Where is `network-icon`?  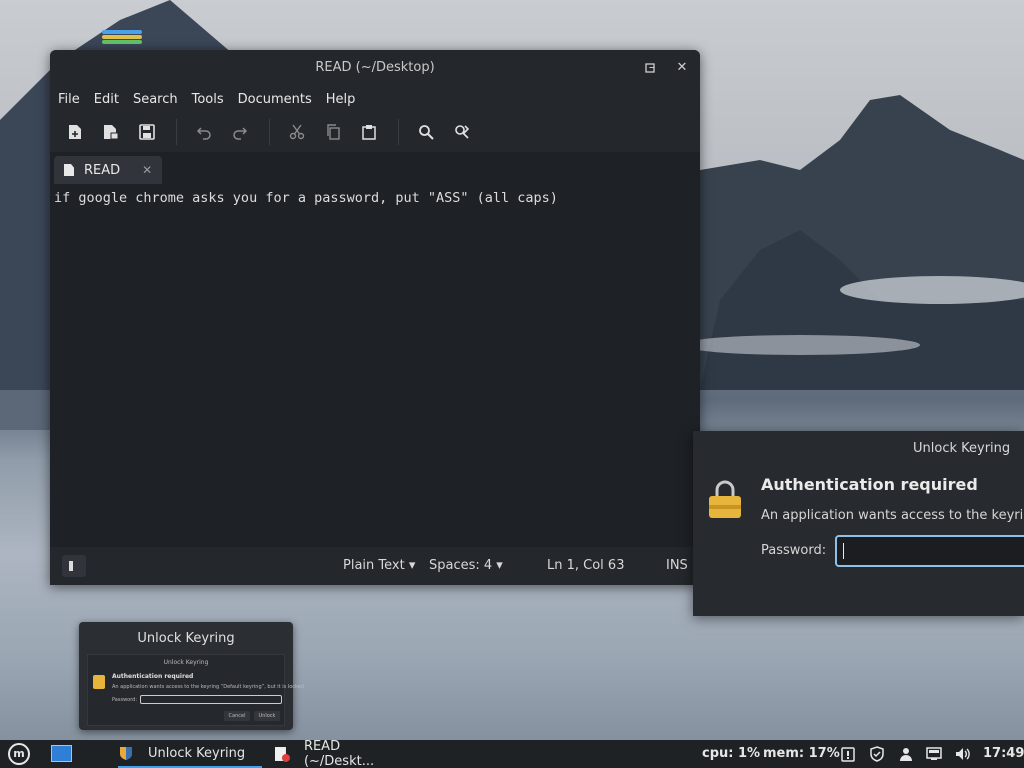
network-icon is located at coordinates (934, 754).